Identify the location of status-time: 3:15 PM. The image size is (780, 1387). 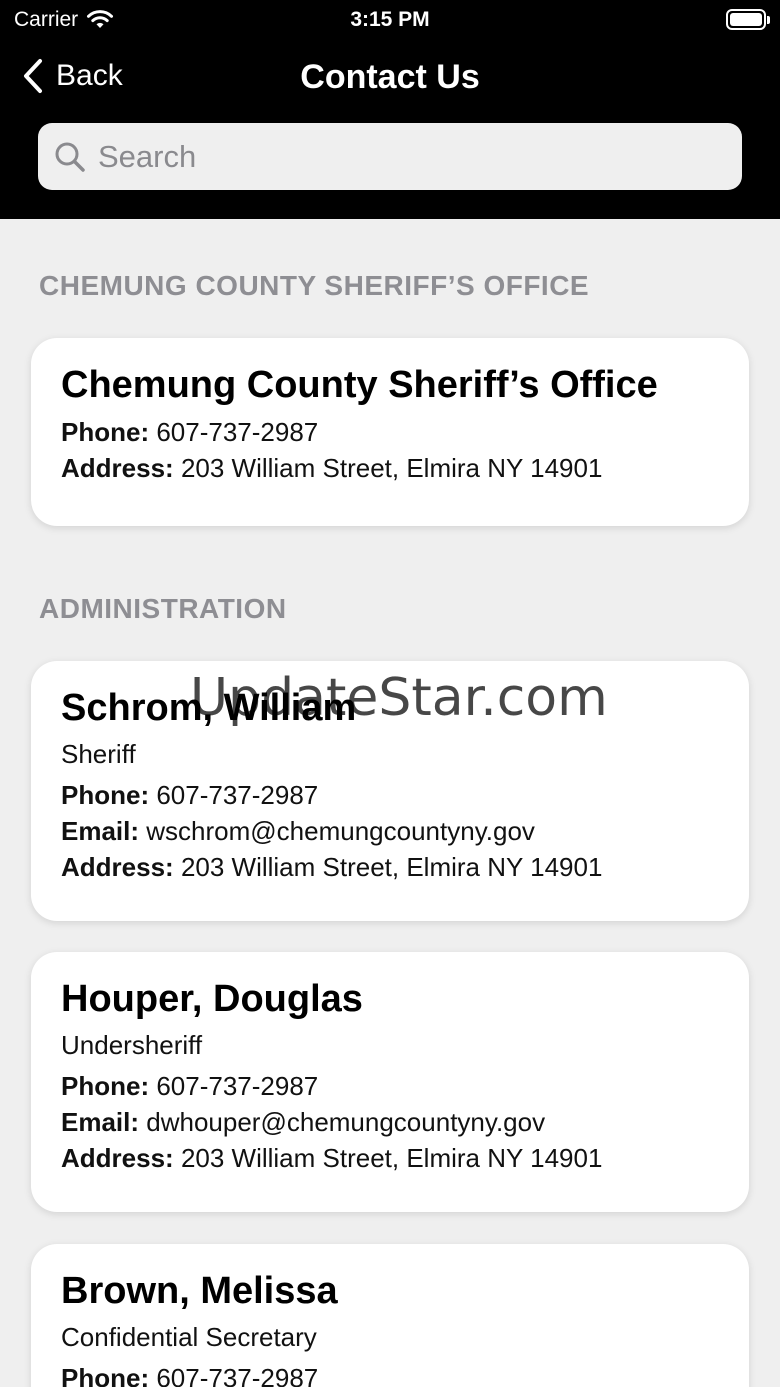
(390, 19).